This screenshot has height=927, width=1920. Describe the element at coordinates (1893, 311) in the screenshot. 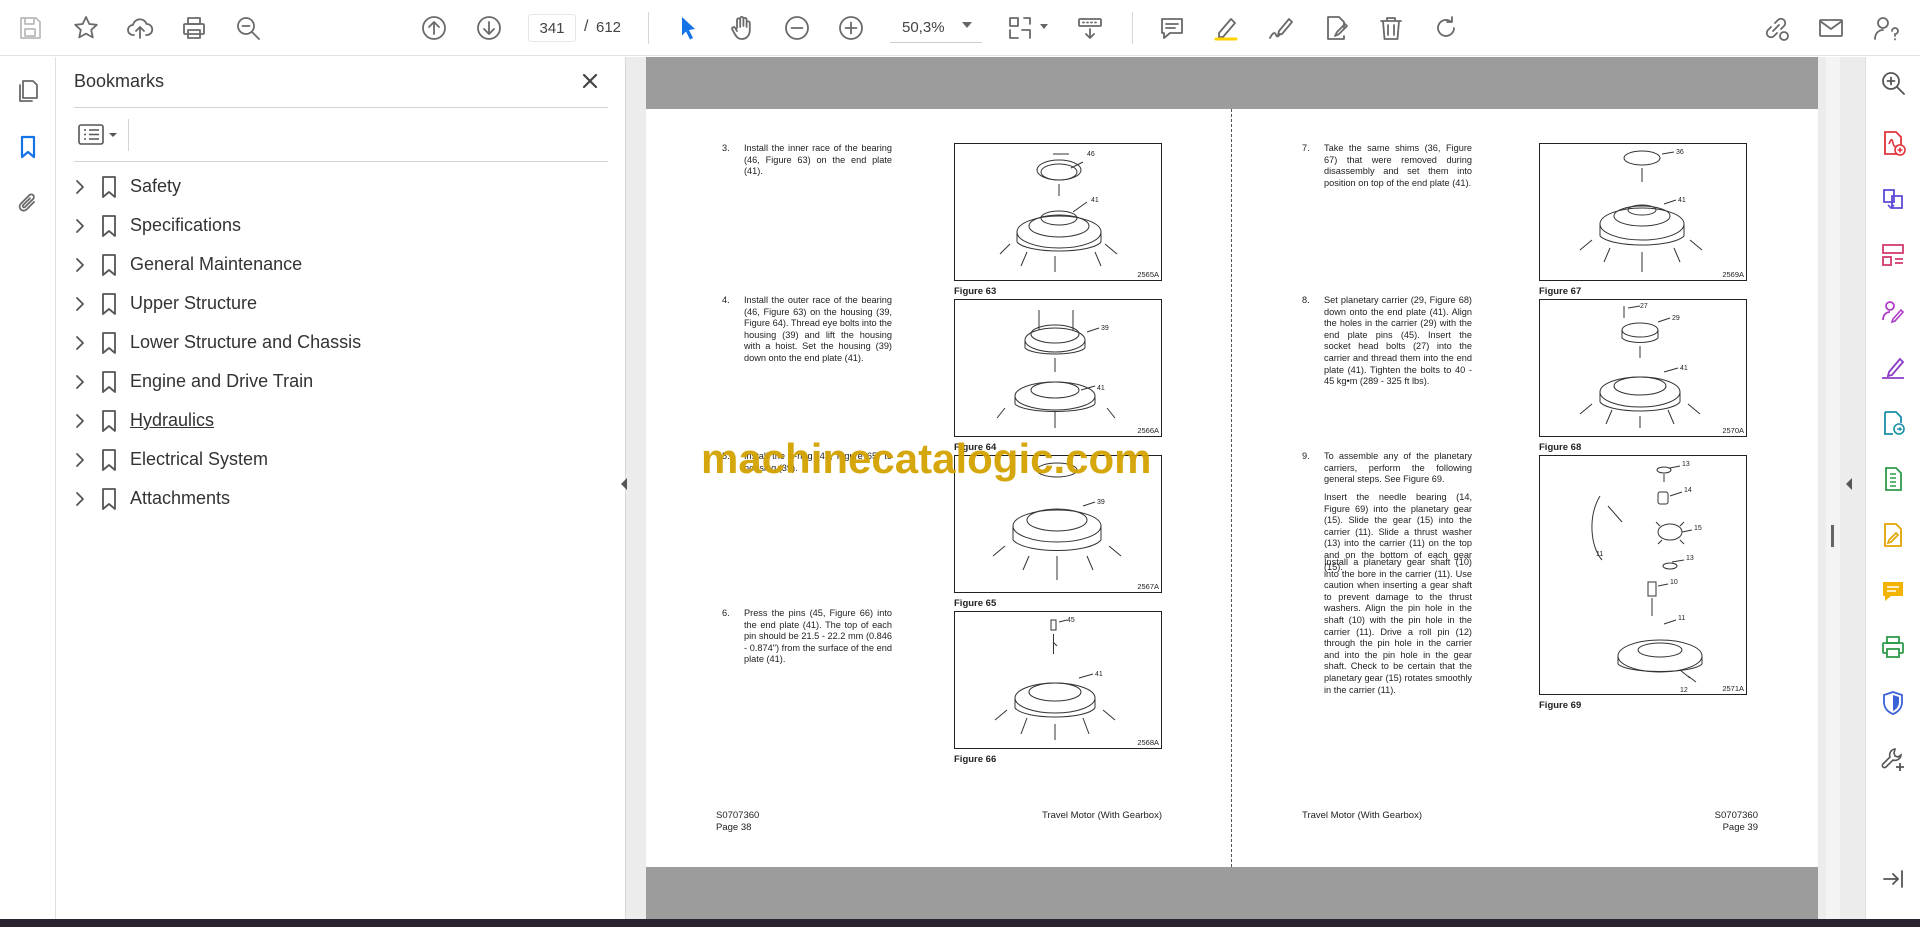

I see `request-signatures-icon` at that location.